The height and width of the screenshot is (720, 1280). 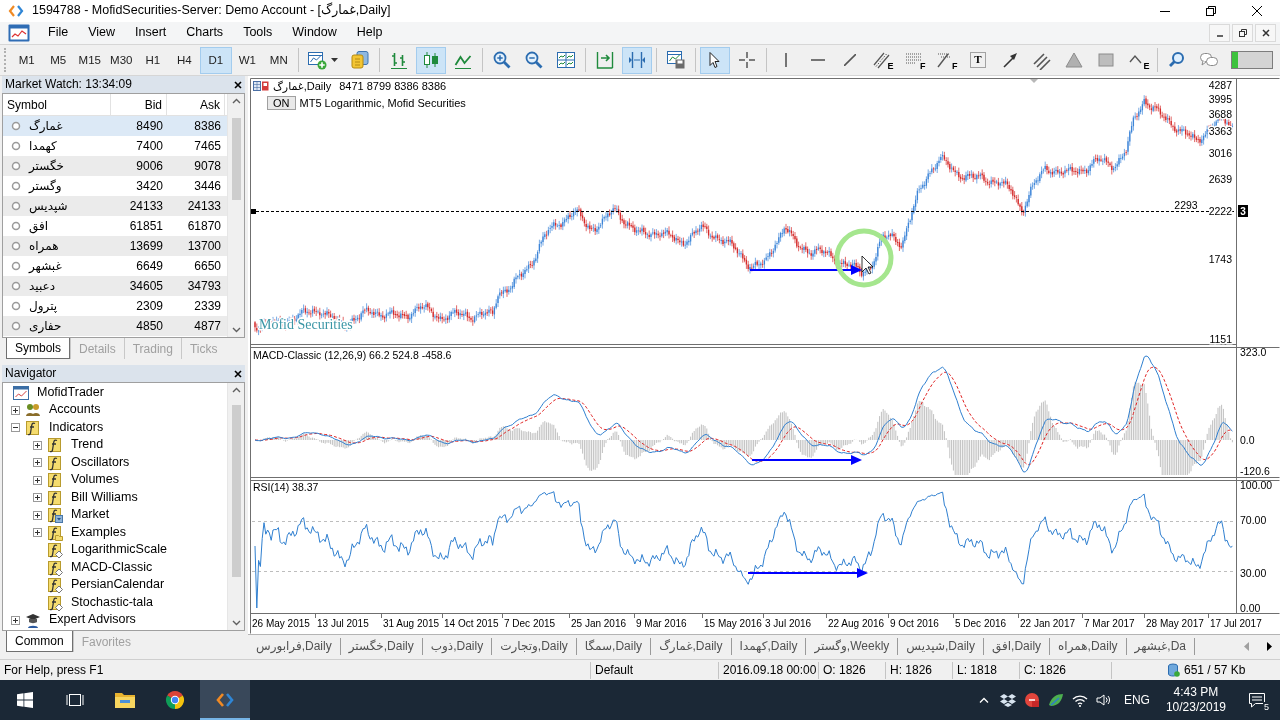 What do you see at coordinates (1219, 33) in the screenshot?
I see `chart-minimize-button` at bounding box center [1219, 33].